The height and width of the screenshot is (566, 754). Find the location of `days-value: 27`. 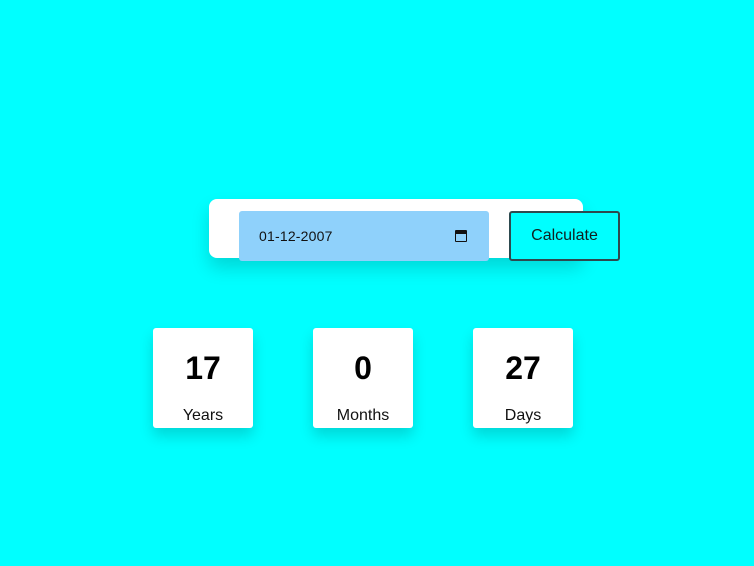

days-value: 27 is located at coordinates (523, 368).